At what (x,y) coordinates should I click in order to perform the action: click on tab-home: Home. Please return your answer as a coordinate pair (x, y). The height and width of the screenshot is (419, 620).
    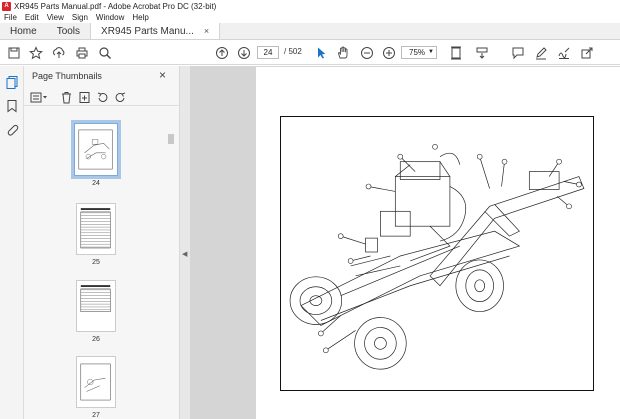
    Looking at the image, I should click on (23, 31).